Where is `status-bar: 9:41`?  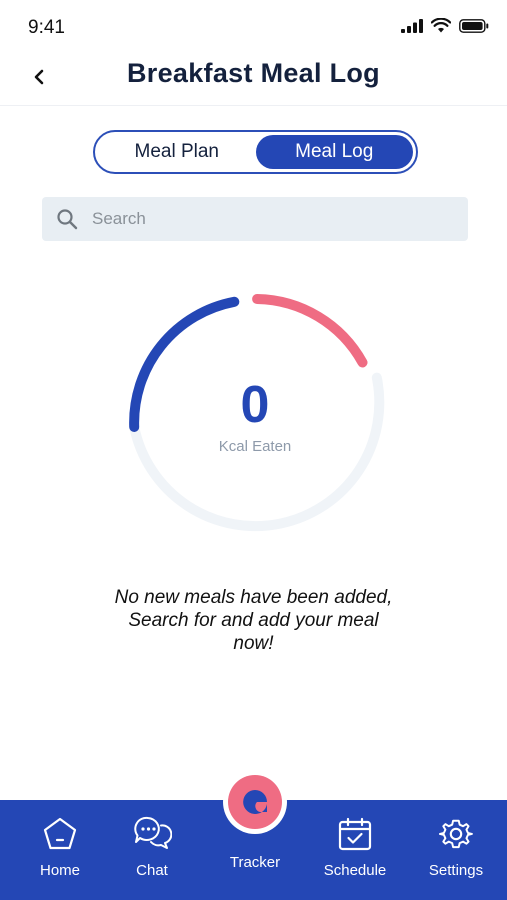
status-bar: 9:41 is located at coordinates (253, 27).